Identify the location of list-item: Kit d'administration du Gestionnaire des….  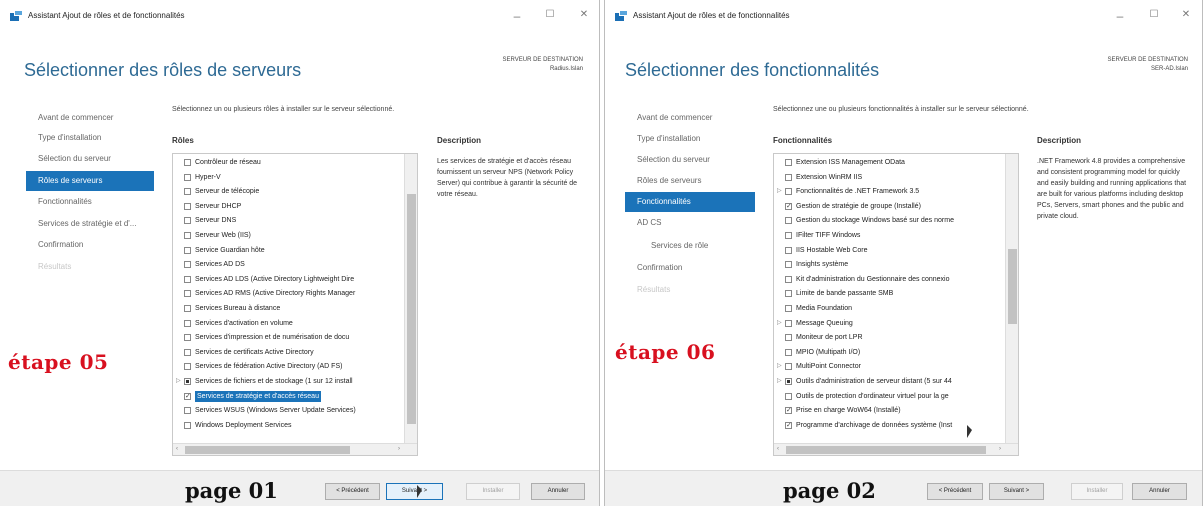
(889, 279).